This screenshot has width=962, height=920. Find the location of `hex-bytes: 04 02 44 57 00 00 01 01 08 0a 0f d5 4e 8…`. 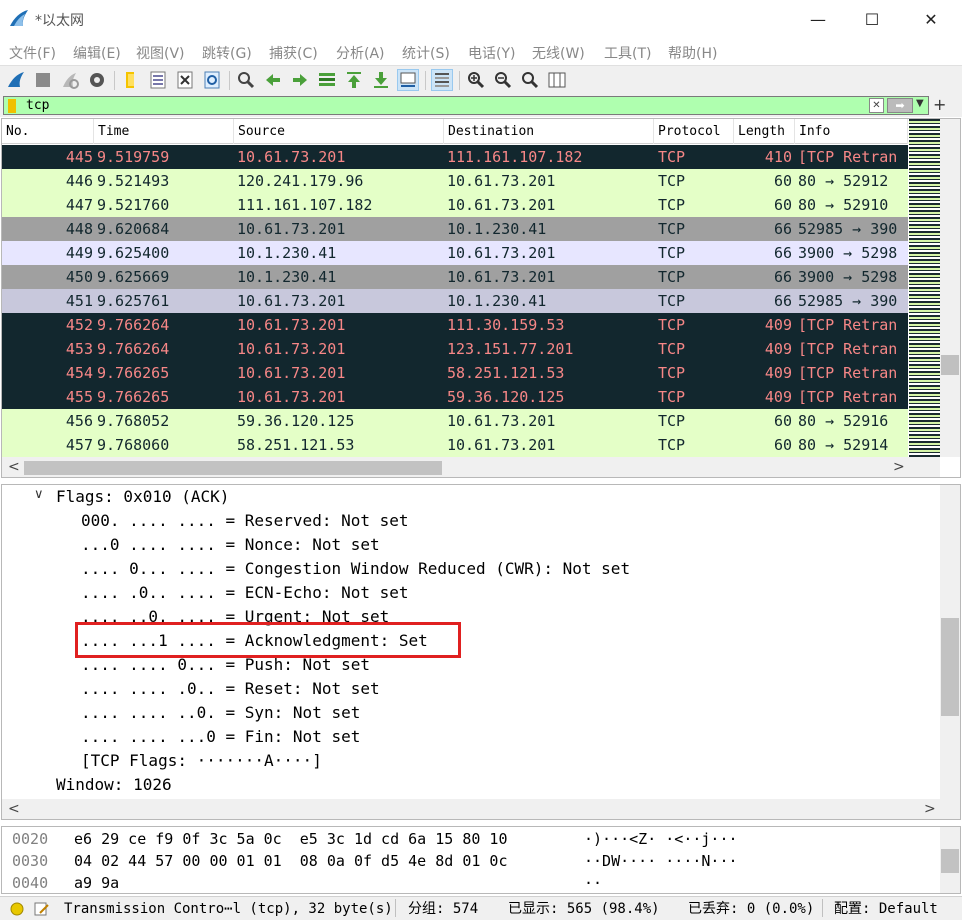

hex-bytes: 04 02 44 57 00 00 01 01 08 0a 0f d5 4e 8… is located at coordinates (290, 861).